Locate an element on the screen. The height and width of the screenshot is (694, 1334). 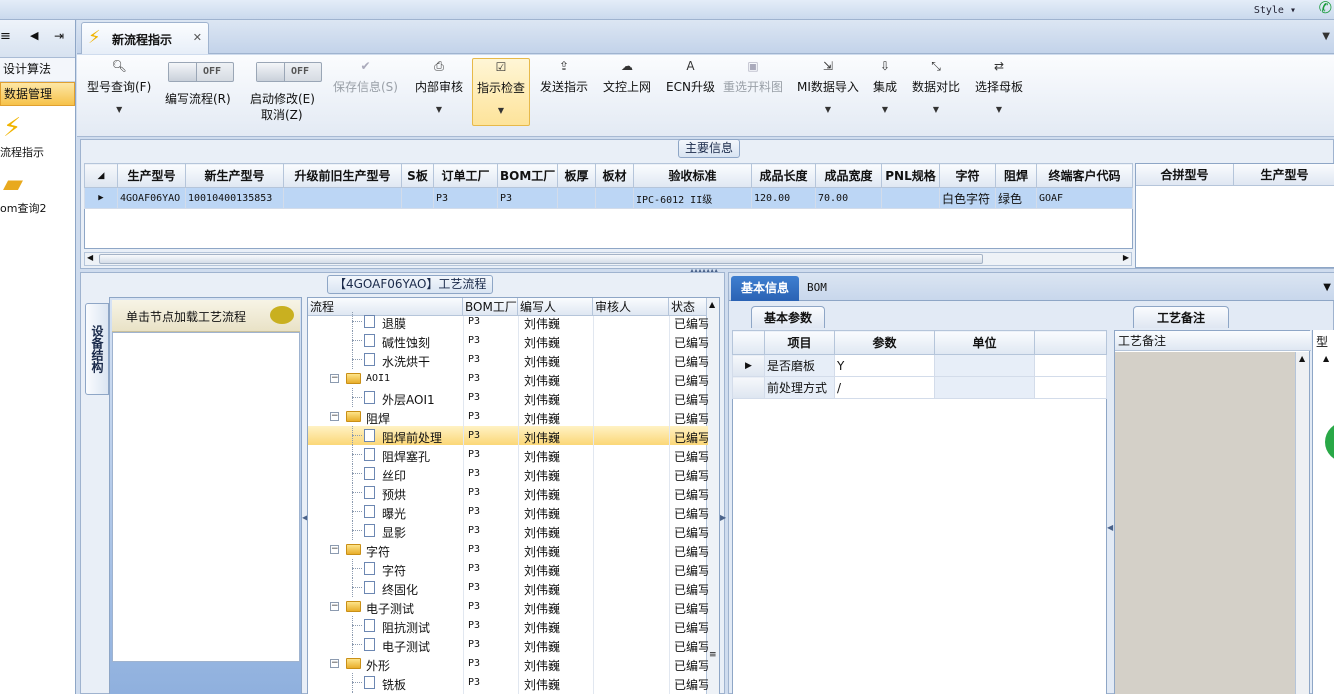
column-header: 验收标准 is located at coordinates (692, 175).